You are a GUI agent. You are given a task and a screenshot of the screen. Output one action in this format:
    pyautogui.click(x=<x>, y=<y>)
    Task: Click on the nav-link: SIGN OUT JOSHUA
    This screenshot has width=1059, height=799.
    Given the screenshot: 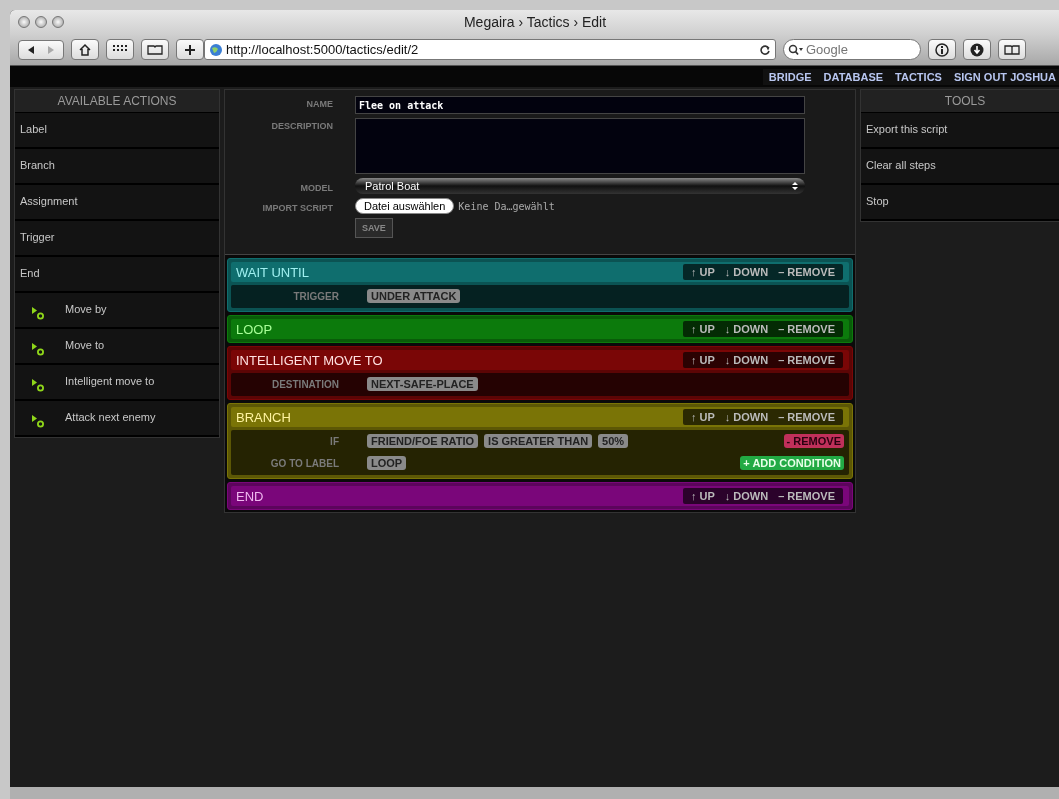 What is the action you would take?
    pyautogui.click(x=1003, y=77)
    